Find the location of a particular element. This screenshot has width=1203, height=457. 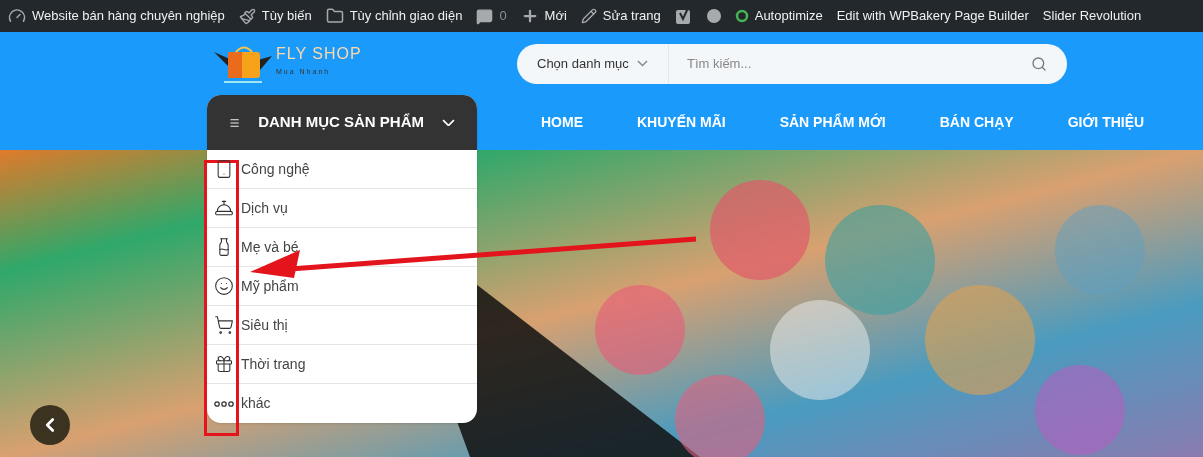

brush-icon is located at coordinates (247, 16).